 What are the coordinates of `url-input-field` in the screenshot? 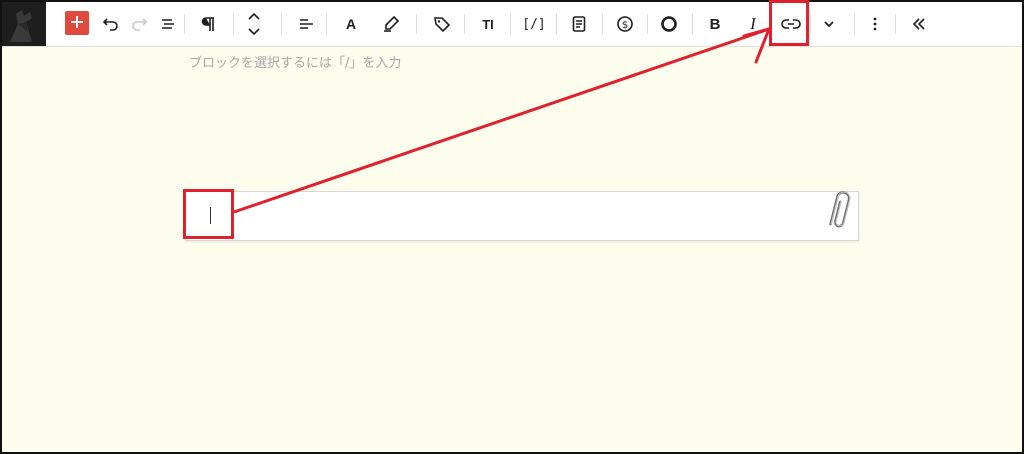 It's located at (522, 216).